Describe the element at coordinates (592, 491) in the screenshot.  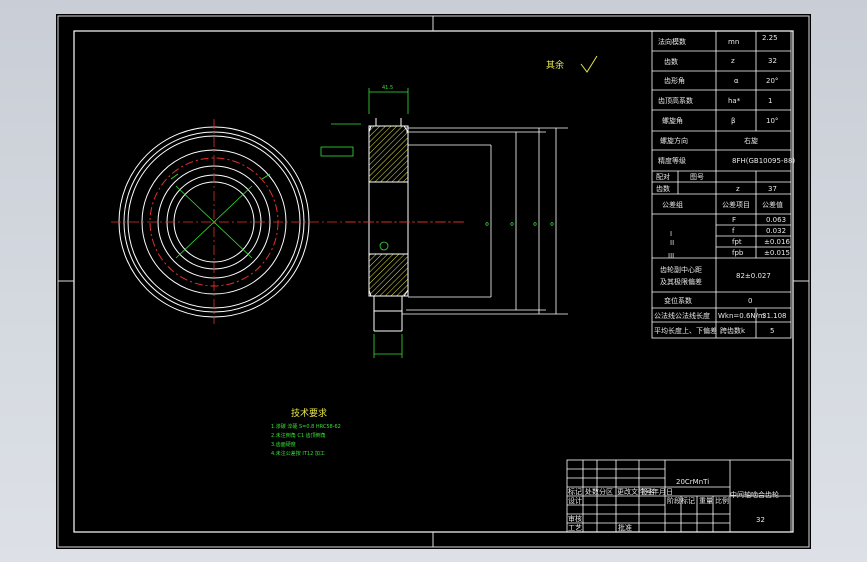
I see `tb-label: 处数` at that location.